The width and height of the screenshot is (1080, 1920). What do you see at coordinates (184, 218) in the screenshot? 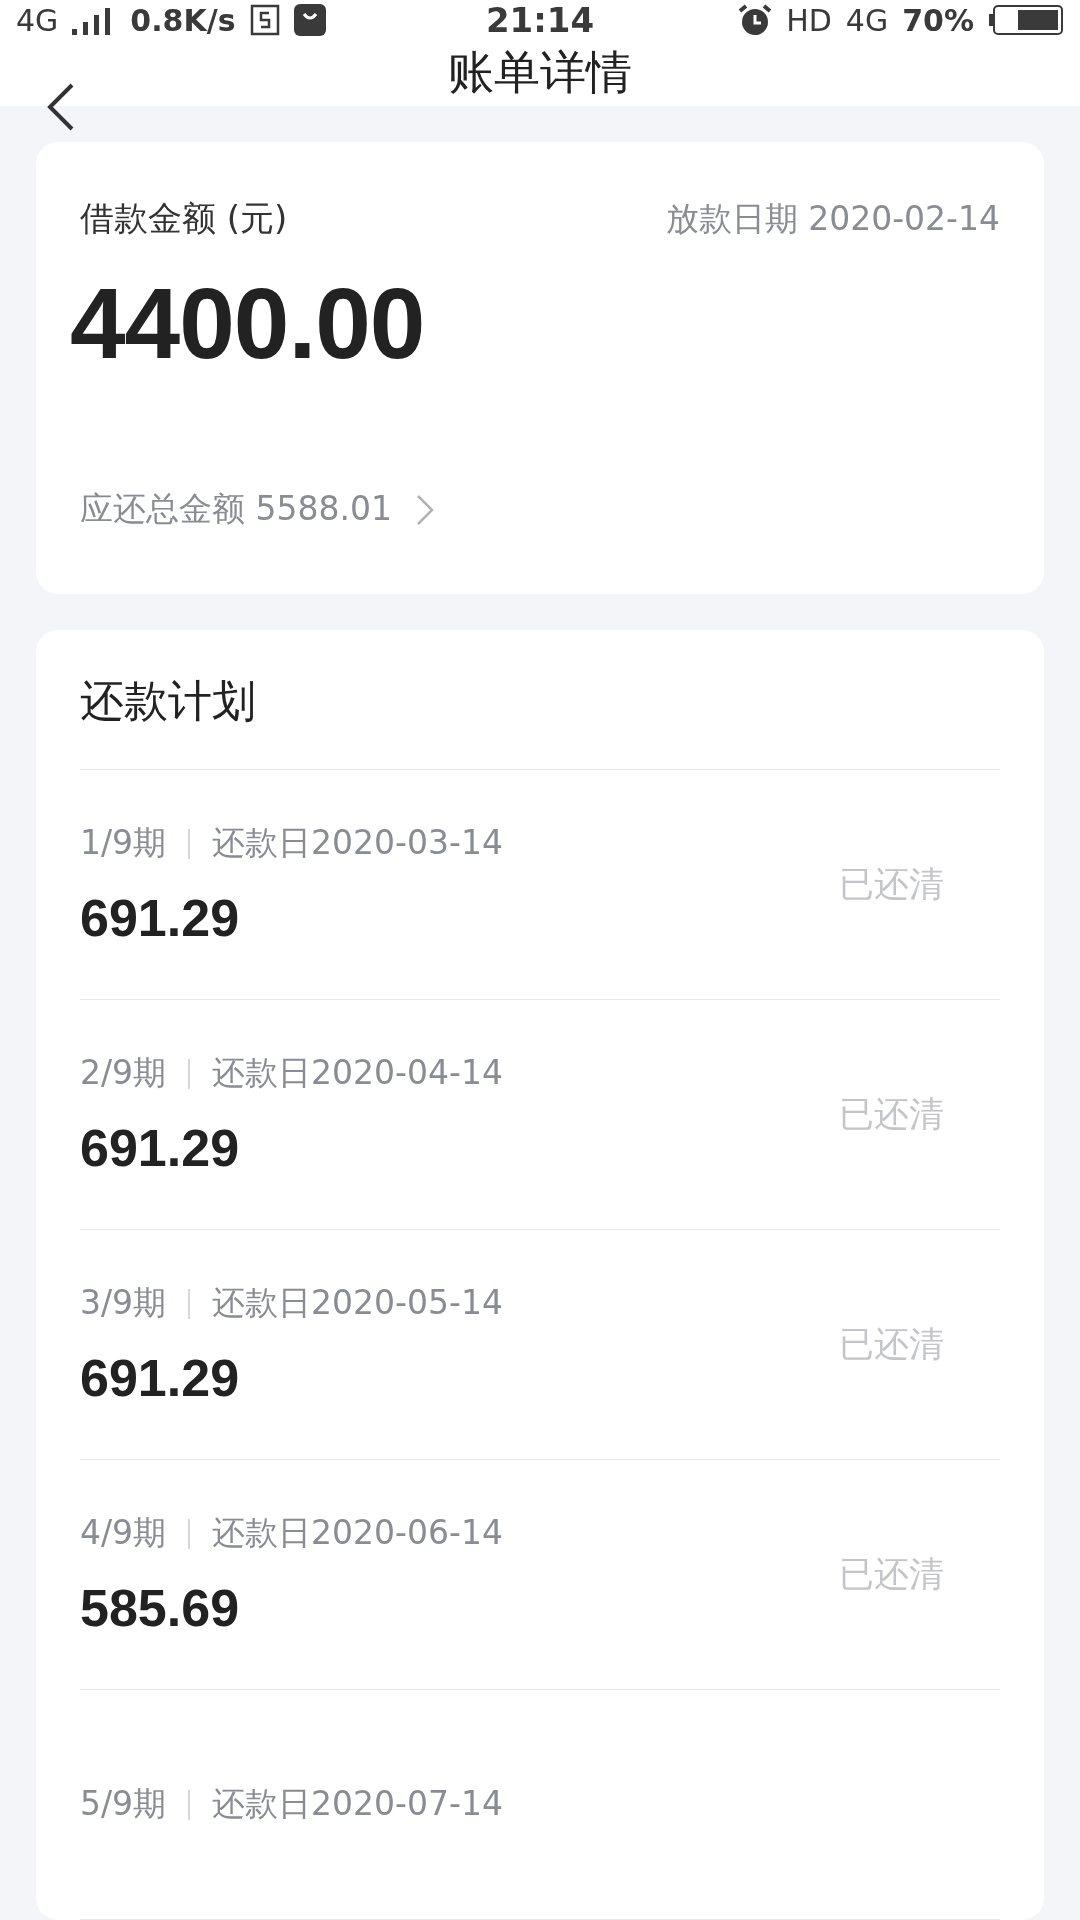
I see `loan-amount-label: 借款金额 (元)` at bounding box center [184, 218].